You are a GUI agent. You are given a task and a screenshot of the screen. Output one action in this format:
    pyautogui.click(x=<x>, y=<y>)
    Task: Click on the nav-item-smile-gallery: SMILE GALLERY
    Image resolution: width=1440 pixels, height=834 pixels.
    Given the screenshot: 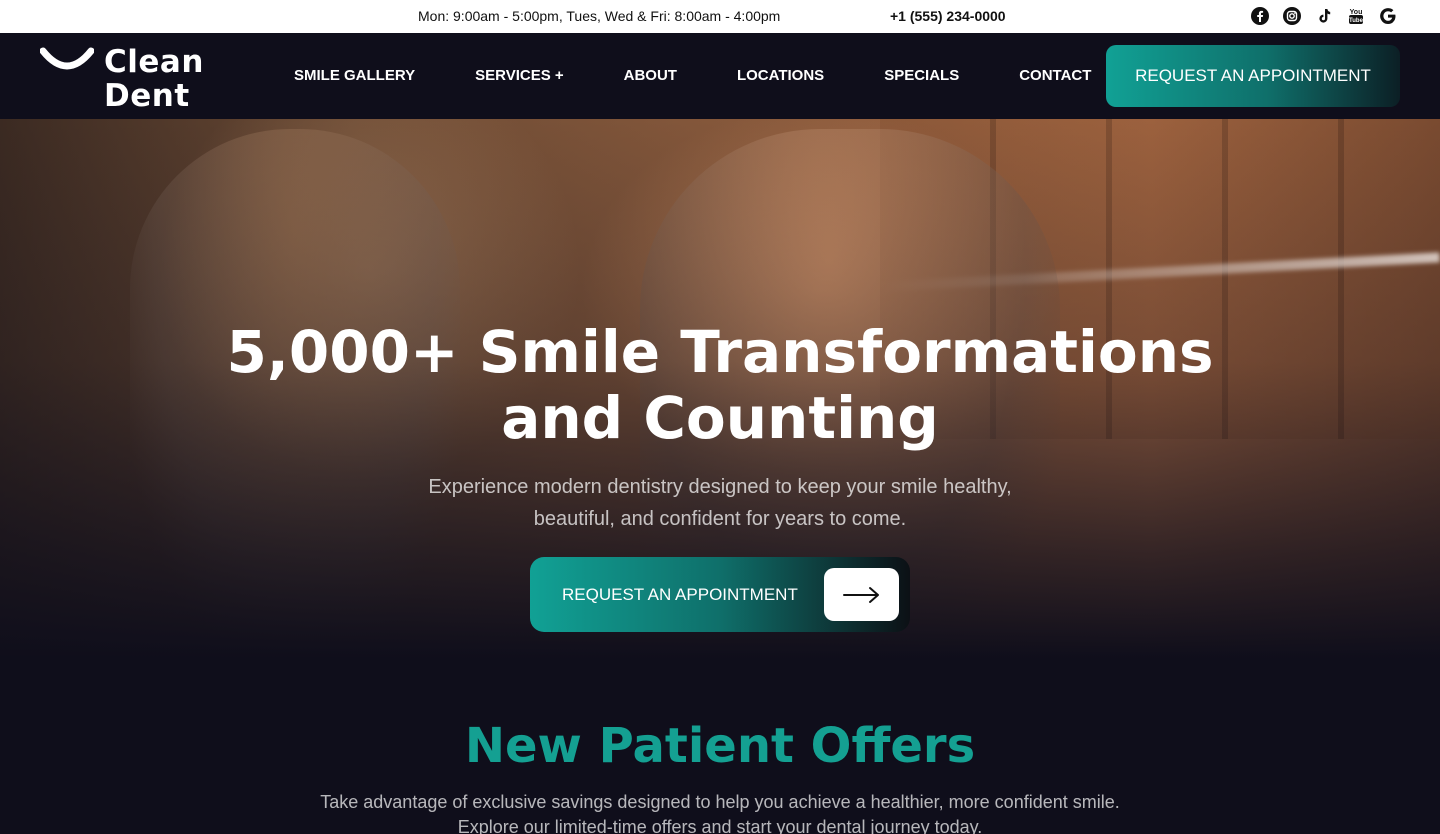 What is the action you would take?
    pyautogui.click(x=354, y=75)
    